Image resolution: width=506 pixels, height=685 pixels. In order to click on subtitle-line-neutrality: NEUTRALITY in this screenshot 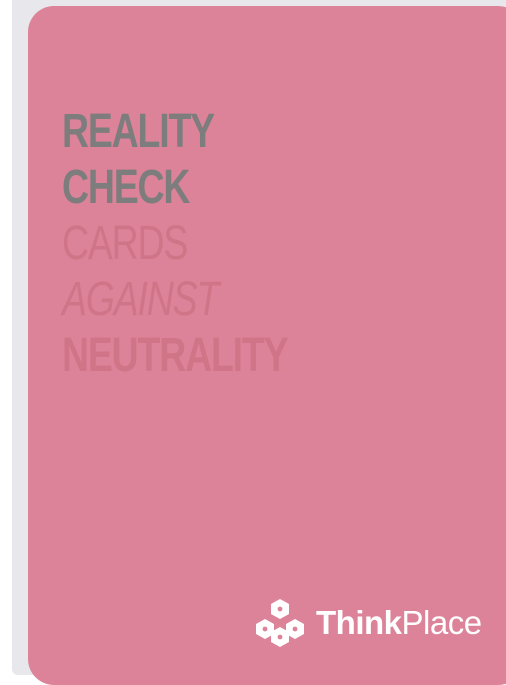, I will do `click(175, 355)`.